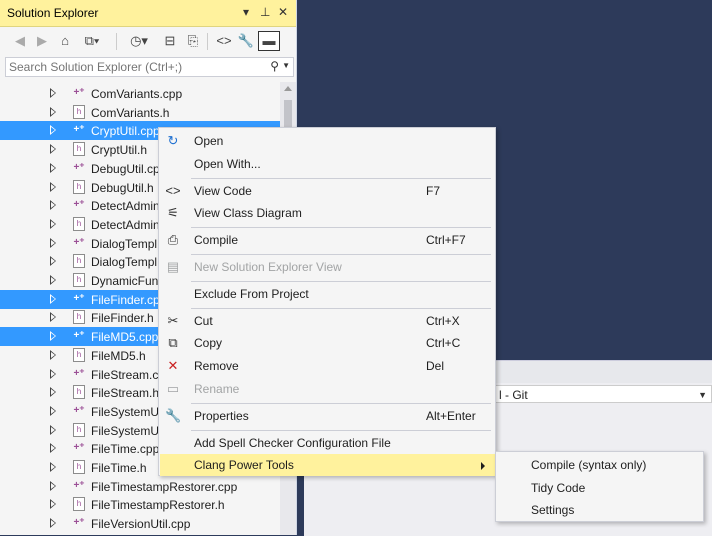 The height and width of the screenshot is (536, 712). I want to click on menu-item-clang-power-tools: Clang Power Tools, so click(327, 465).